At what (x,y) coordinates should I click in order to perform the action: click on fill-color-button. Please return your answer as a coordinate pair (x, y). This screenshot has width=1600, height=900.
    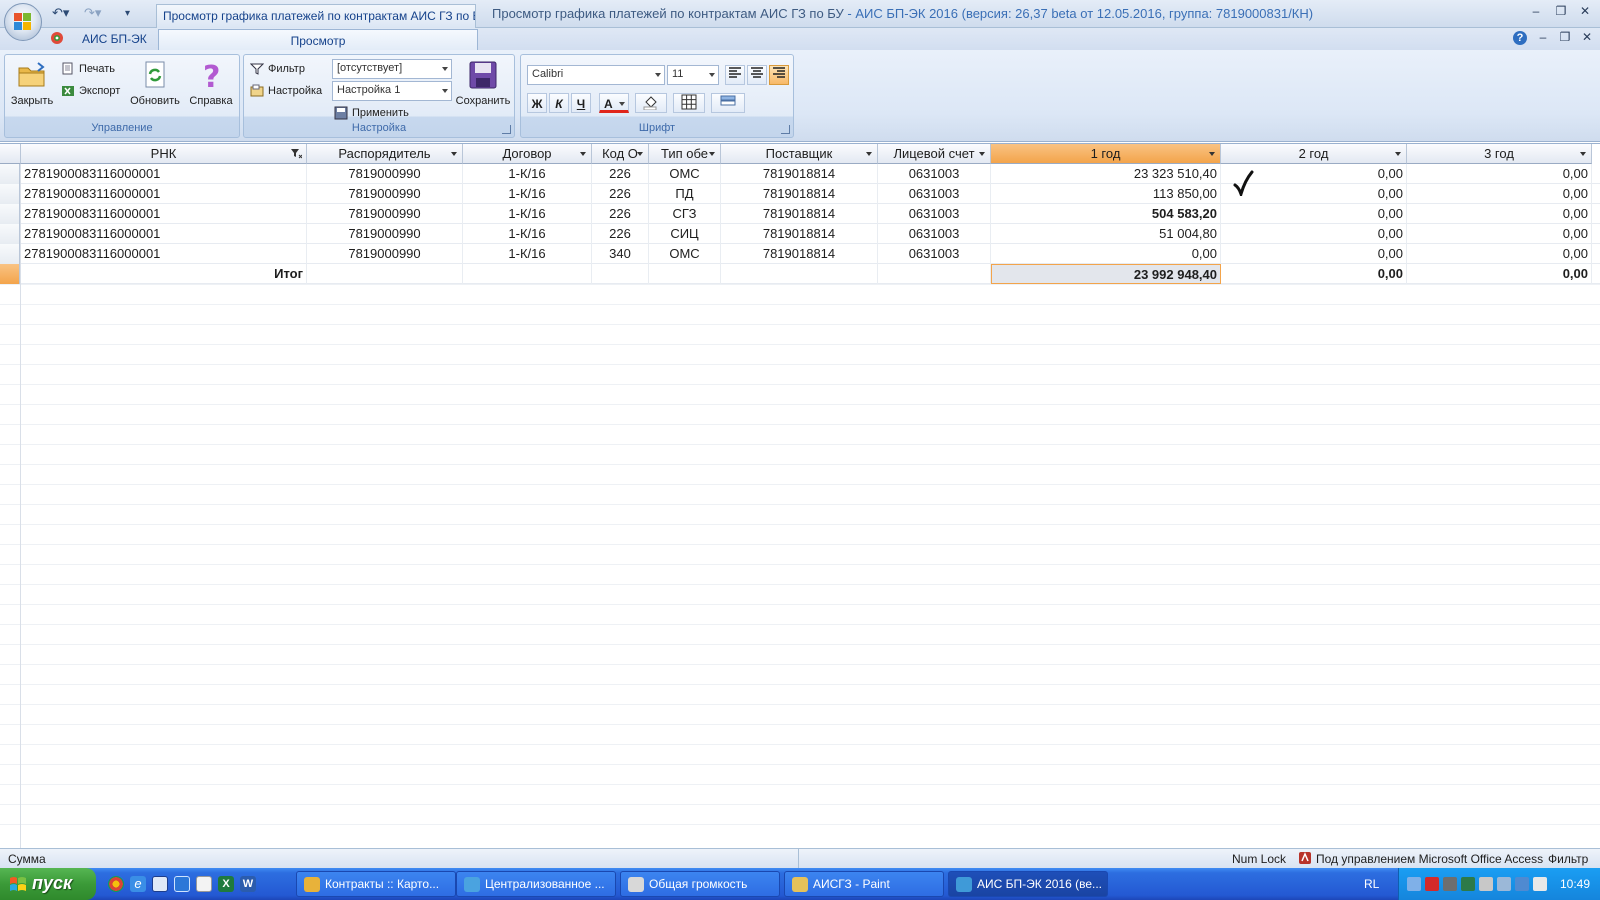
    Looking at the image, I should click on (651, 103).